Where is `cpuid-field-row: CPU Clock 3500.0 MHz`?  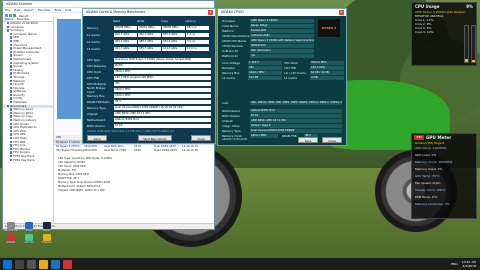
cpuid-field-row: CPU Clock 3500.0 MHz is located at coordinates (314, 63).